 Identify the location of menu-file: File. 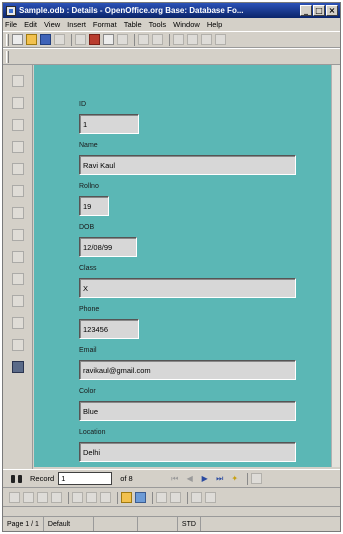
(11, 24).